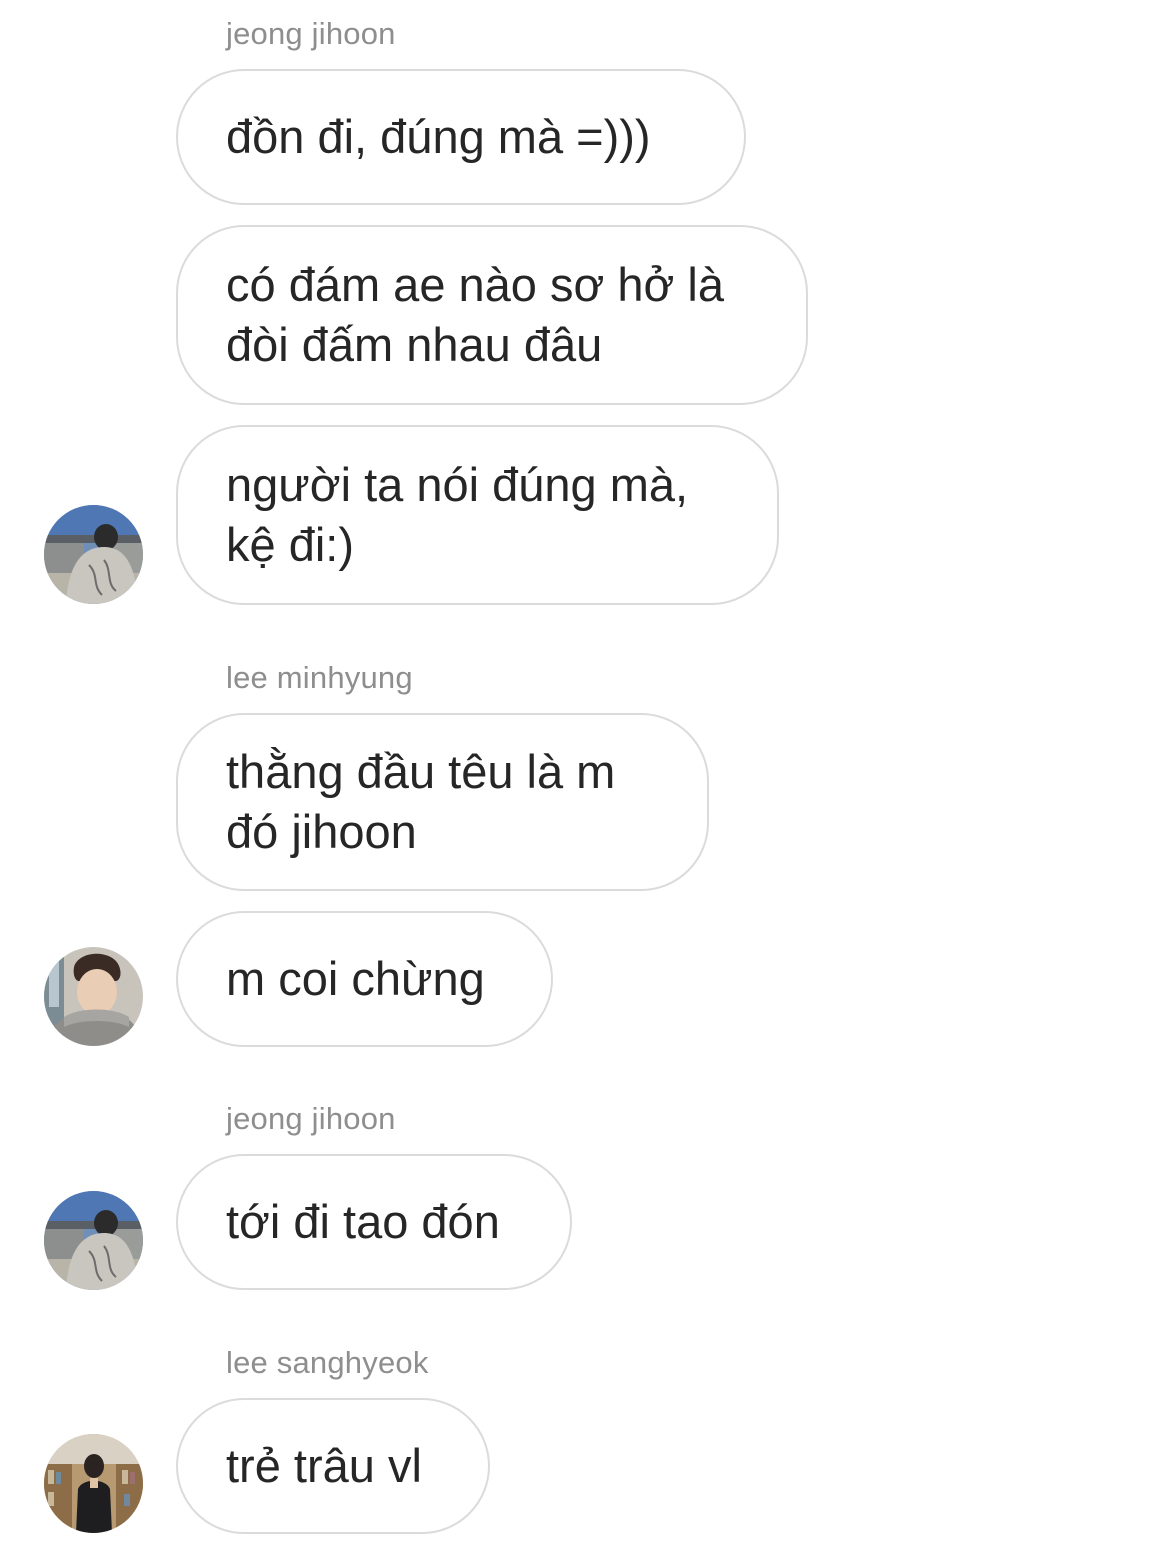 This screenshot has height=1558, width=1170. I want to click on sender-name: lee minhyung, so click(319, 677).